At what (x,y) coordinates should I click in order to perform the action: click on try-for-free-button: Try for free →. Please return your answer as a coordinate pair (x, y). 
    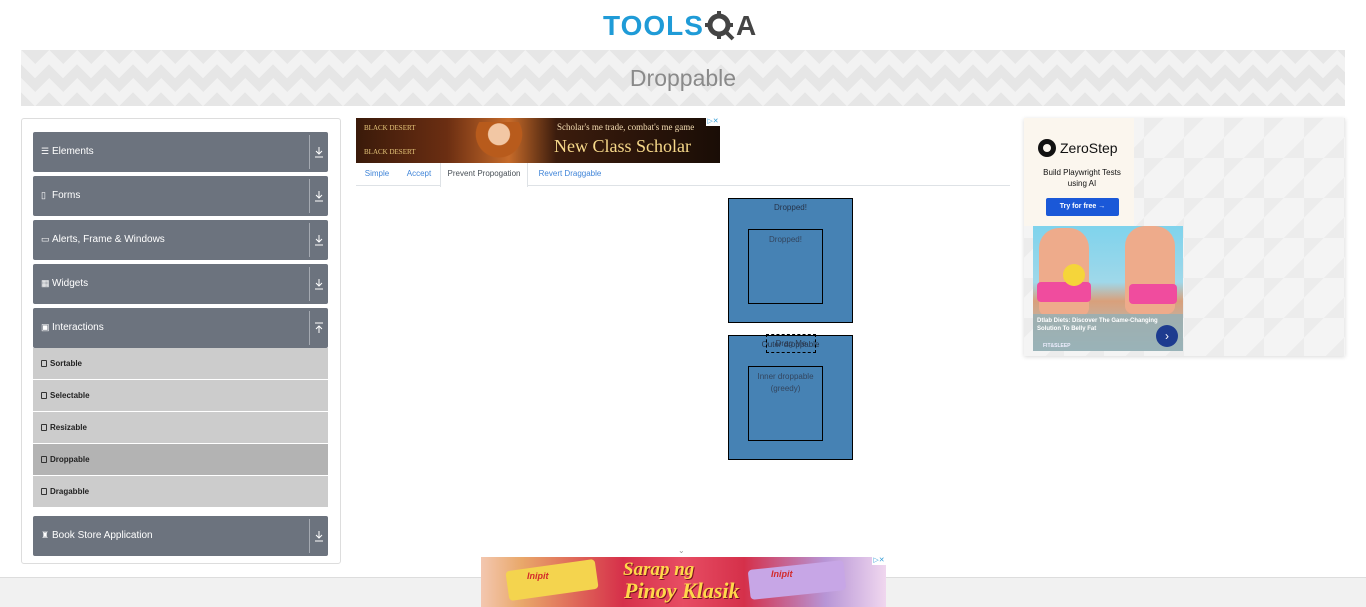
    Looking at the image, I should click on (1082, 207).